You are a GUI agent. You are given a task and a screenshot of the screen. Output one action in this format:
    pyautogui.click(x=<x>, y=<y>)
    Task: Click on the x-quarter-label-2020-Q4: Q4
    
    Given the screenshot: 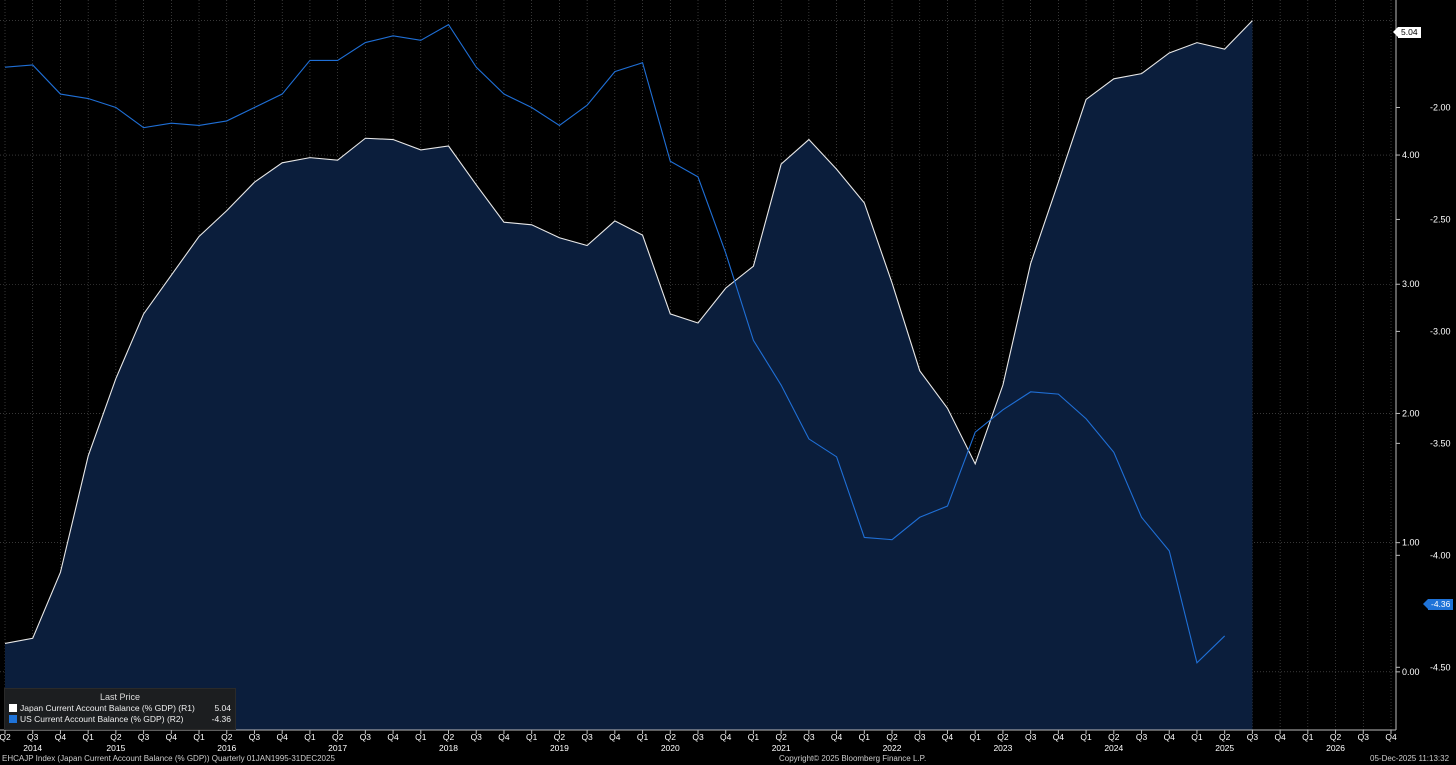 What is the action you would take?
    pyautogui.click(x=726, y=737)
    